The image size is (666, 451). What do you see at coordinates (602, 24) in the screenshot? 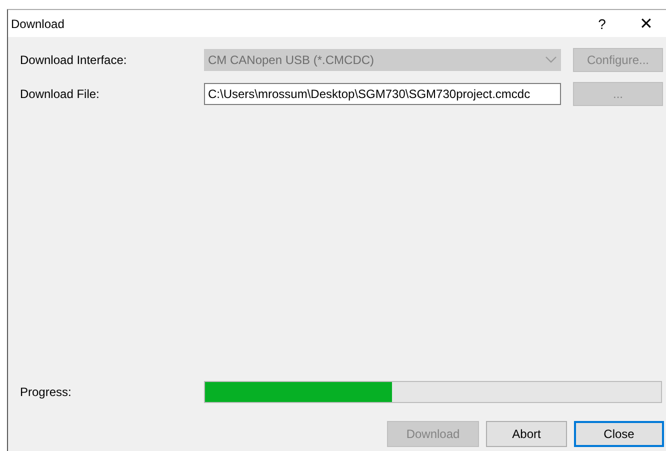
I see `help-button: ?` at bounding box center [602, 24].